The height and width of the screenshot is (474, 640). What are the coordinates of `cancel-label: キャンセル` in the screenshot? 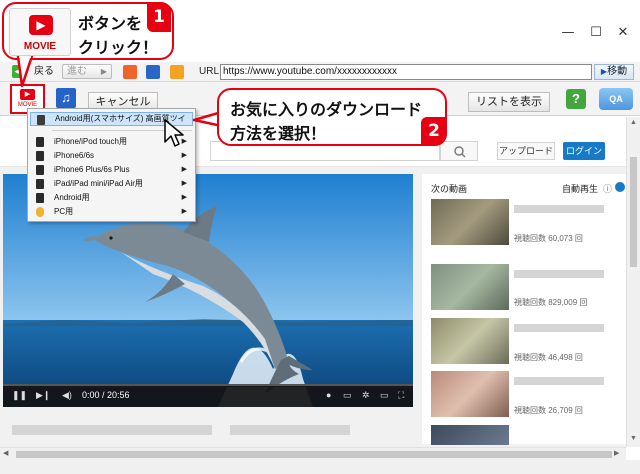 It's located at (123, 102).